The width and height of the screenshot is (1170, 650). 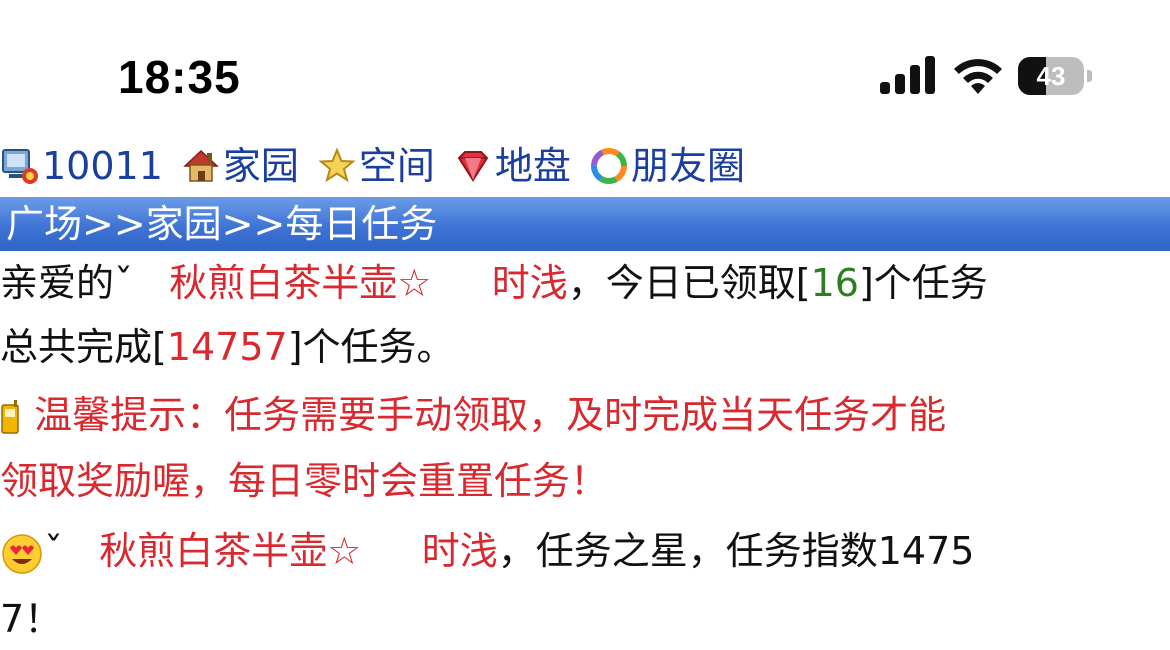 I want to click on greeting-line: 亲爱的ˇ 秋煎白茶半壶☆ 时浅，今日已领取[16]个任务, so click(x=494, y=283).